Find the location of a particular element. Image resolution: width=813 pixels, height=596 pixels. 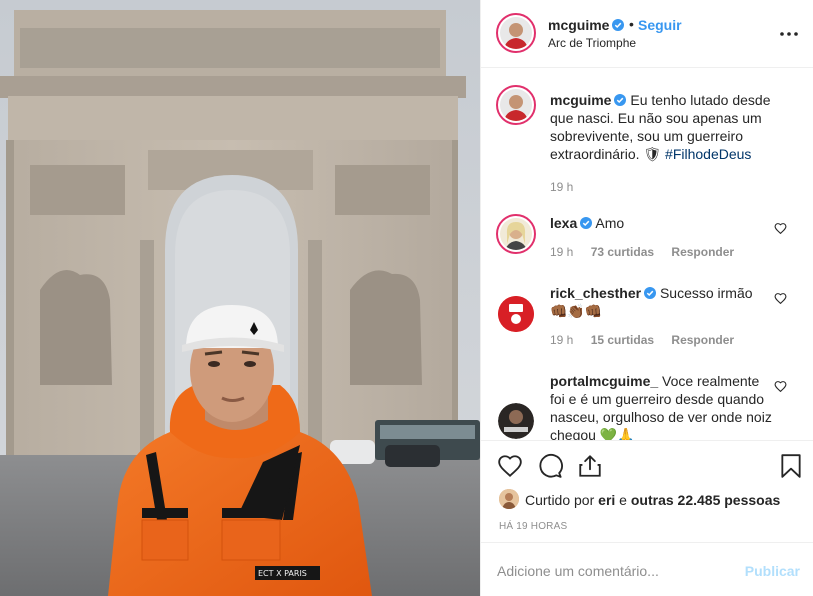

author-avatar is located at coordinates (516, 33).